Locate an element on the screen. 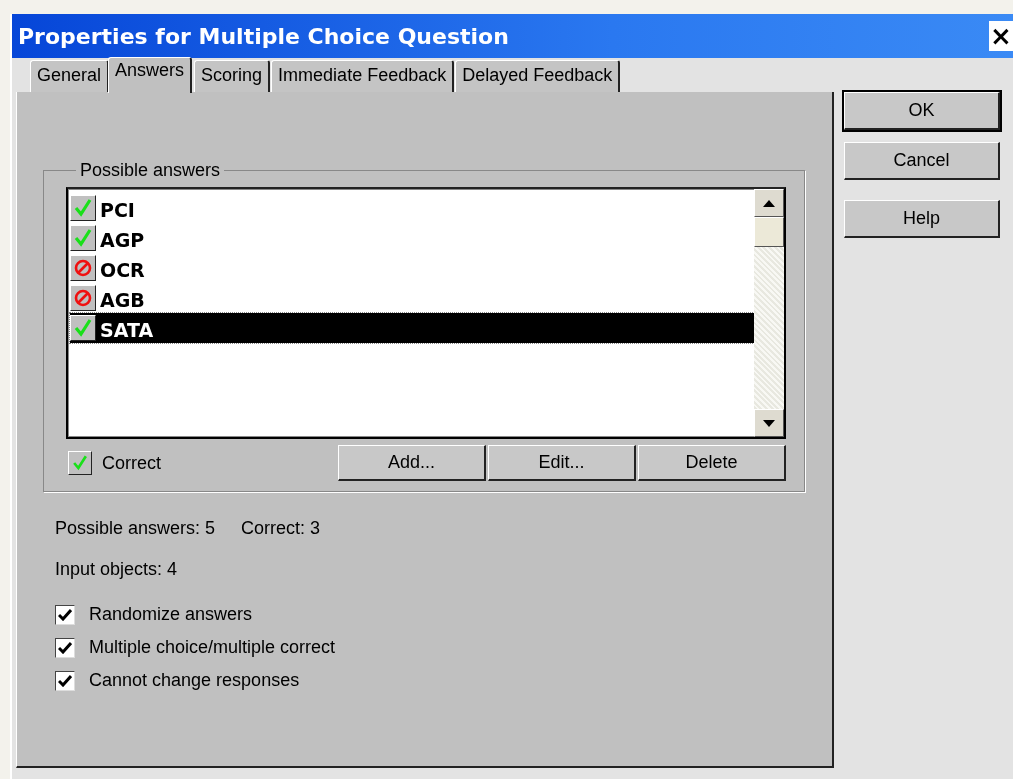 This screenshot has height=779, width=1013. scroll-up-button is located at coordinates (769, 203).